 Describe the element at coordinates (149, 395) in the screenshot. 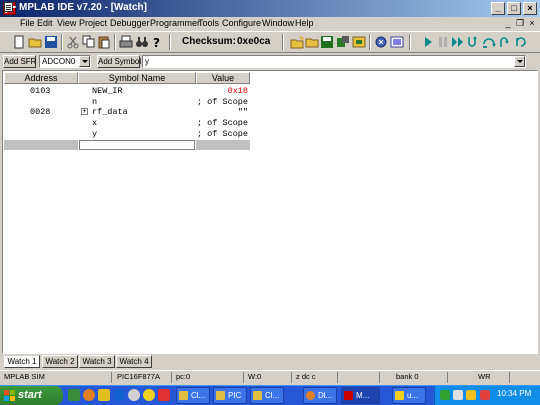

I see `messenger-icon` at that location.